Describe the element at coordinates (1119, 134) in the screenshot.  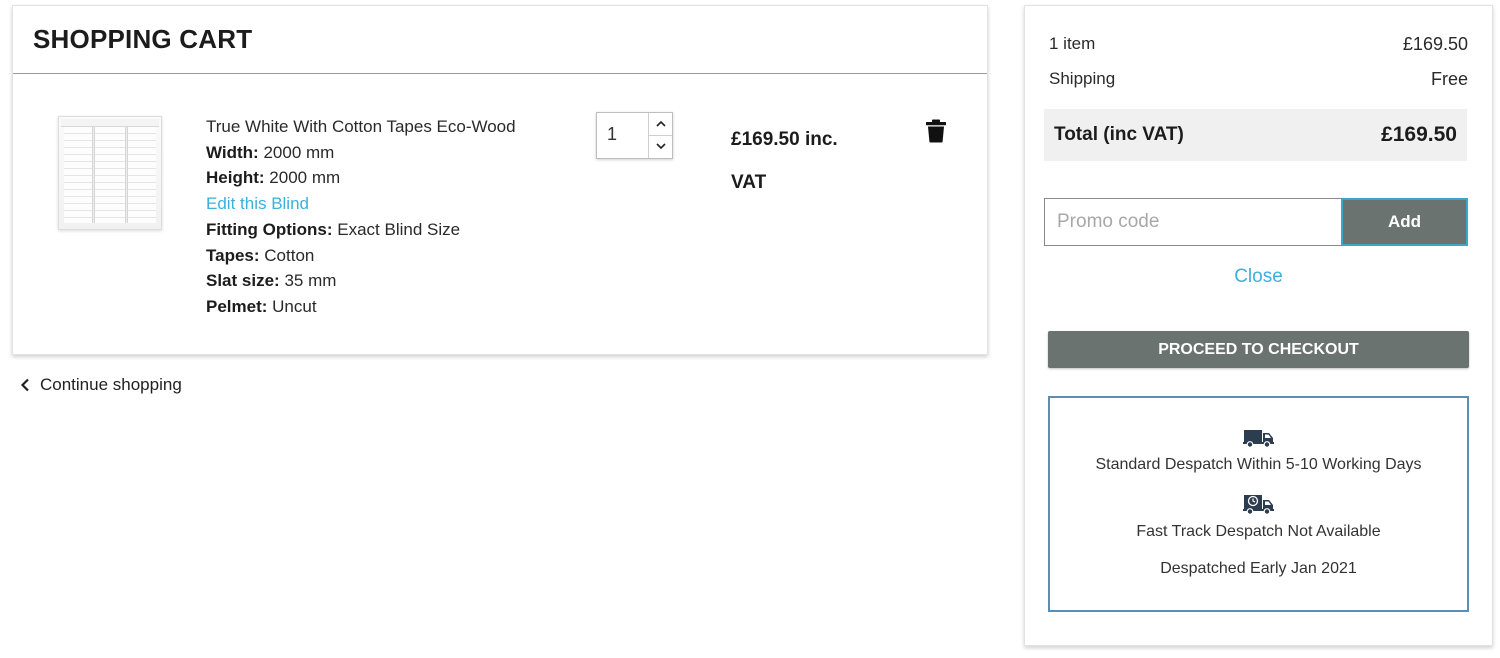
I see `total-label: Total (inc VAT)` at that location.